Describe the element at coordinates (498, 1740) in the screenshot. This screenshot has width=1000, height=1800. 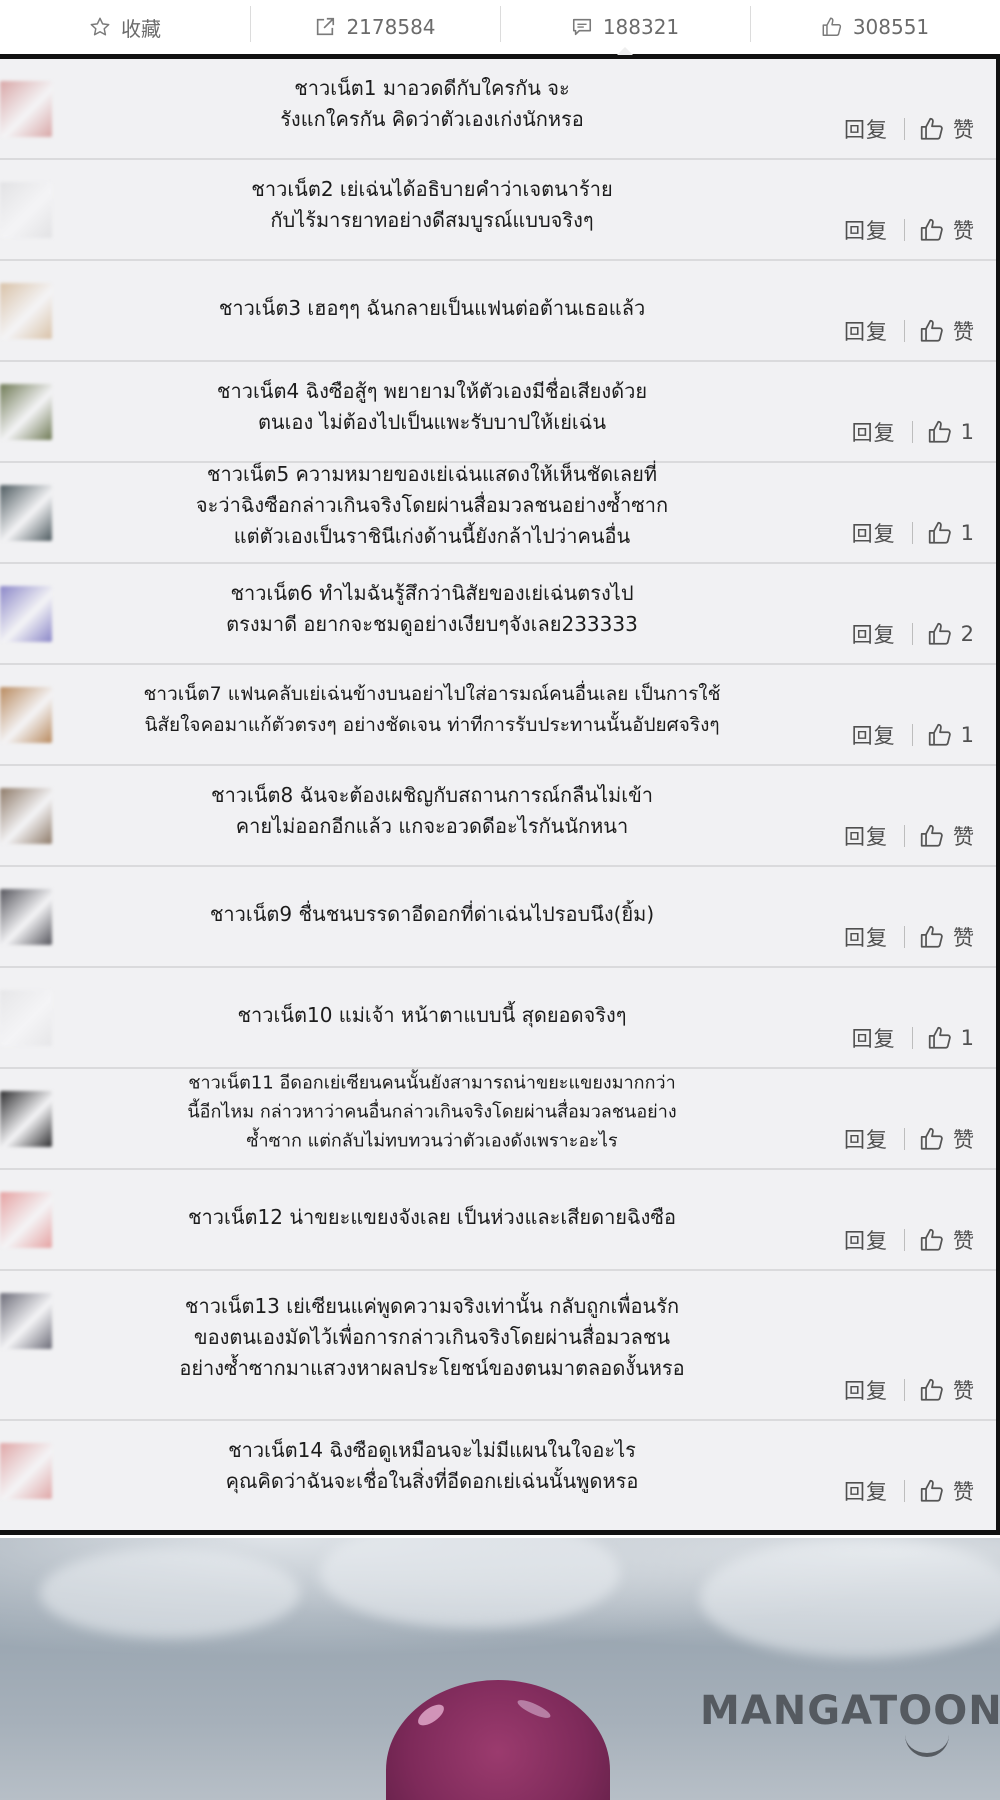
I see `character-hair` at that location.